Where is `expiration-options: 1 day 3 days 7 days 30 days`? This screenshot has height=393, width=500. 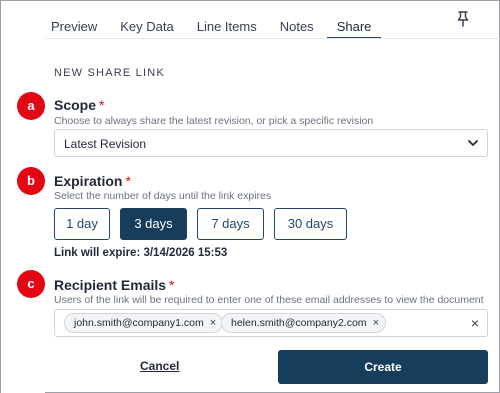
expiration-options: 1 day 3 days 7 days 30 days is located at coordinates (205, 224).